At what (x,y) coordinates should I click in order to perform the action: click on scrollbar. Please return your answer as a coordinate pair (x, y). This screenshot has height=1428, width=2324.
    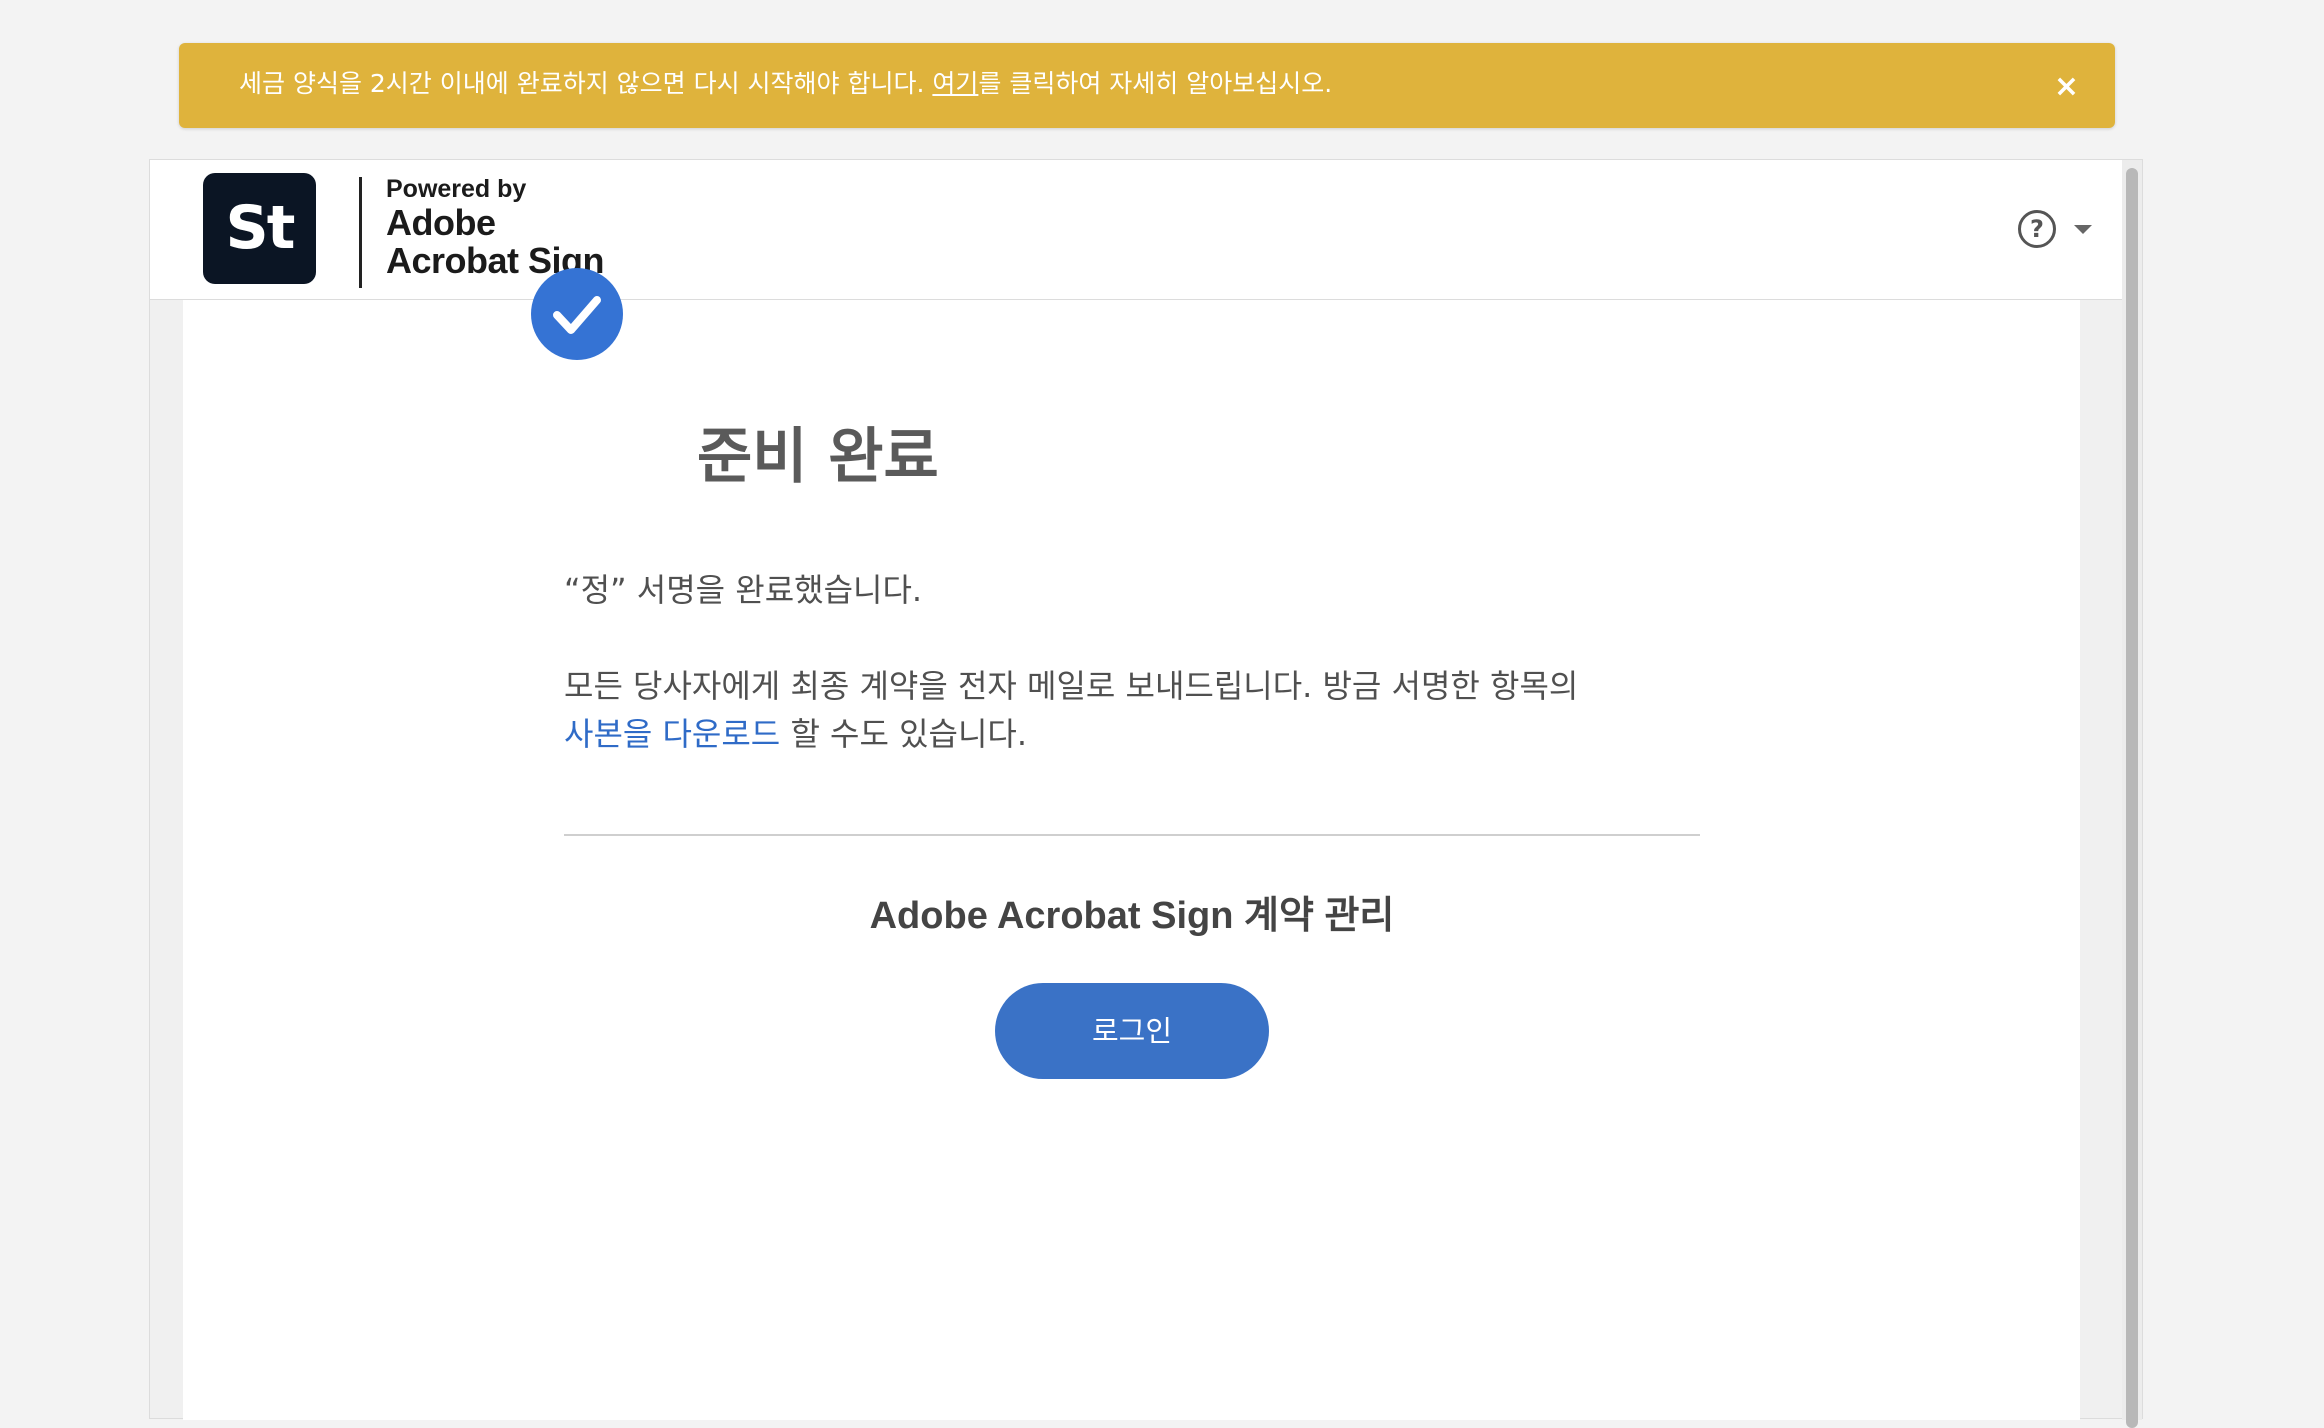
    Looking at the image, I should click on (2132, 794).